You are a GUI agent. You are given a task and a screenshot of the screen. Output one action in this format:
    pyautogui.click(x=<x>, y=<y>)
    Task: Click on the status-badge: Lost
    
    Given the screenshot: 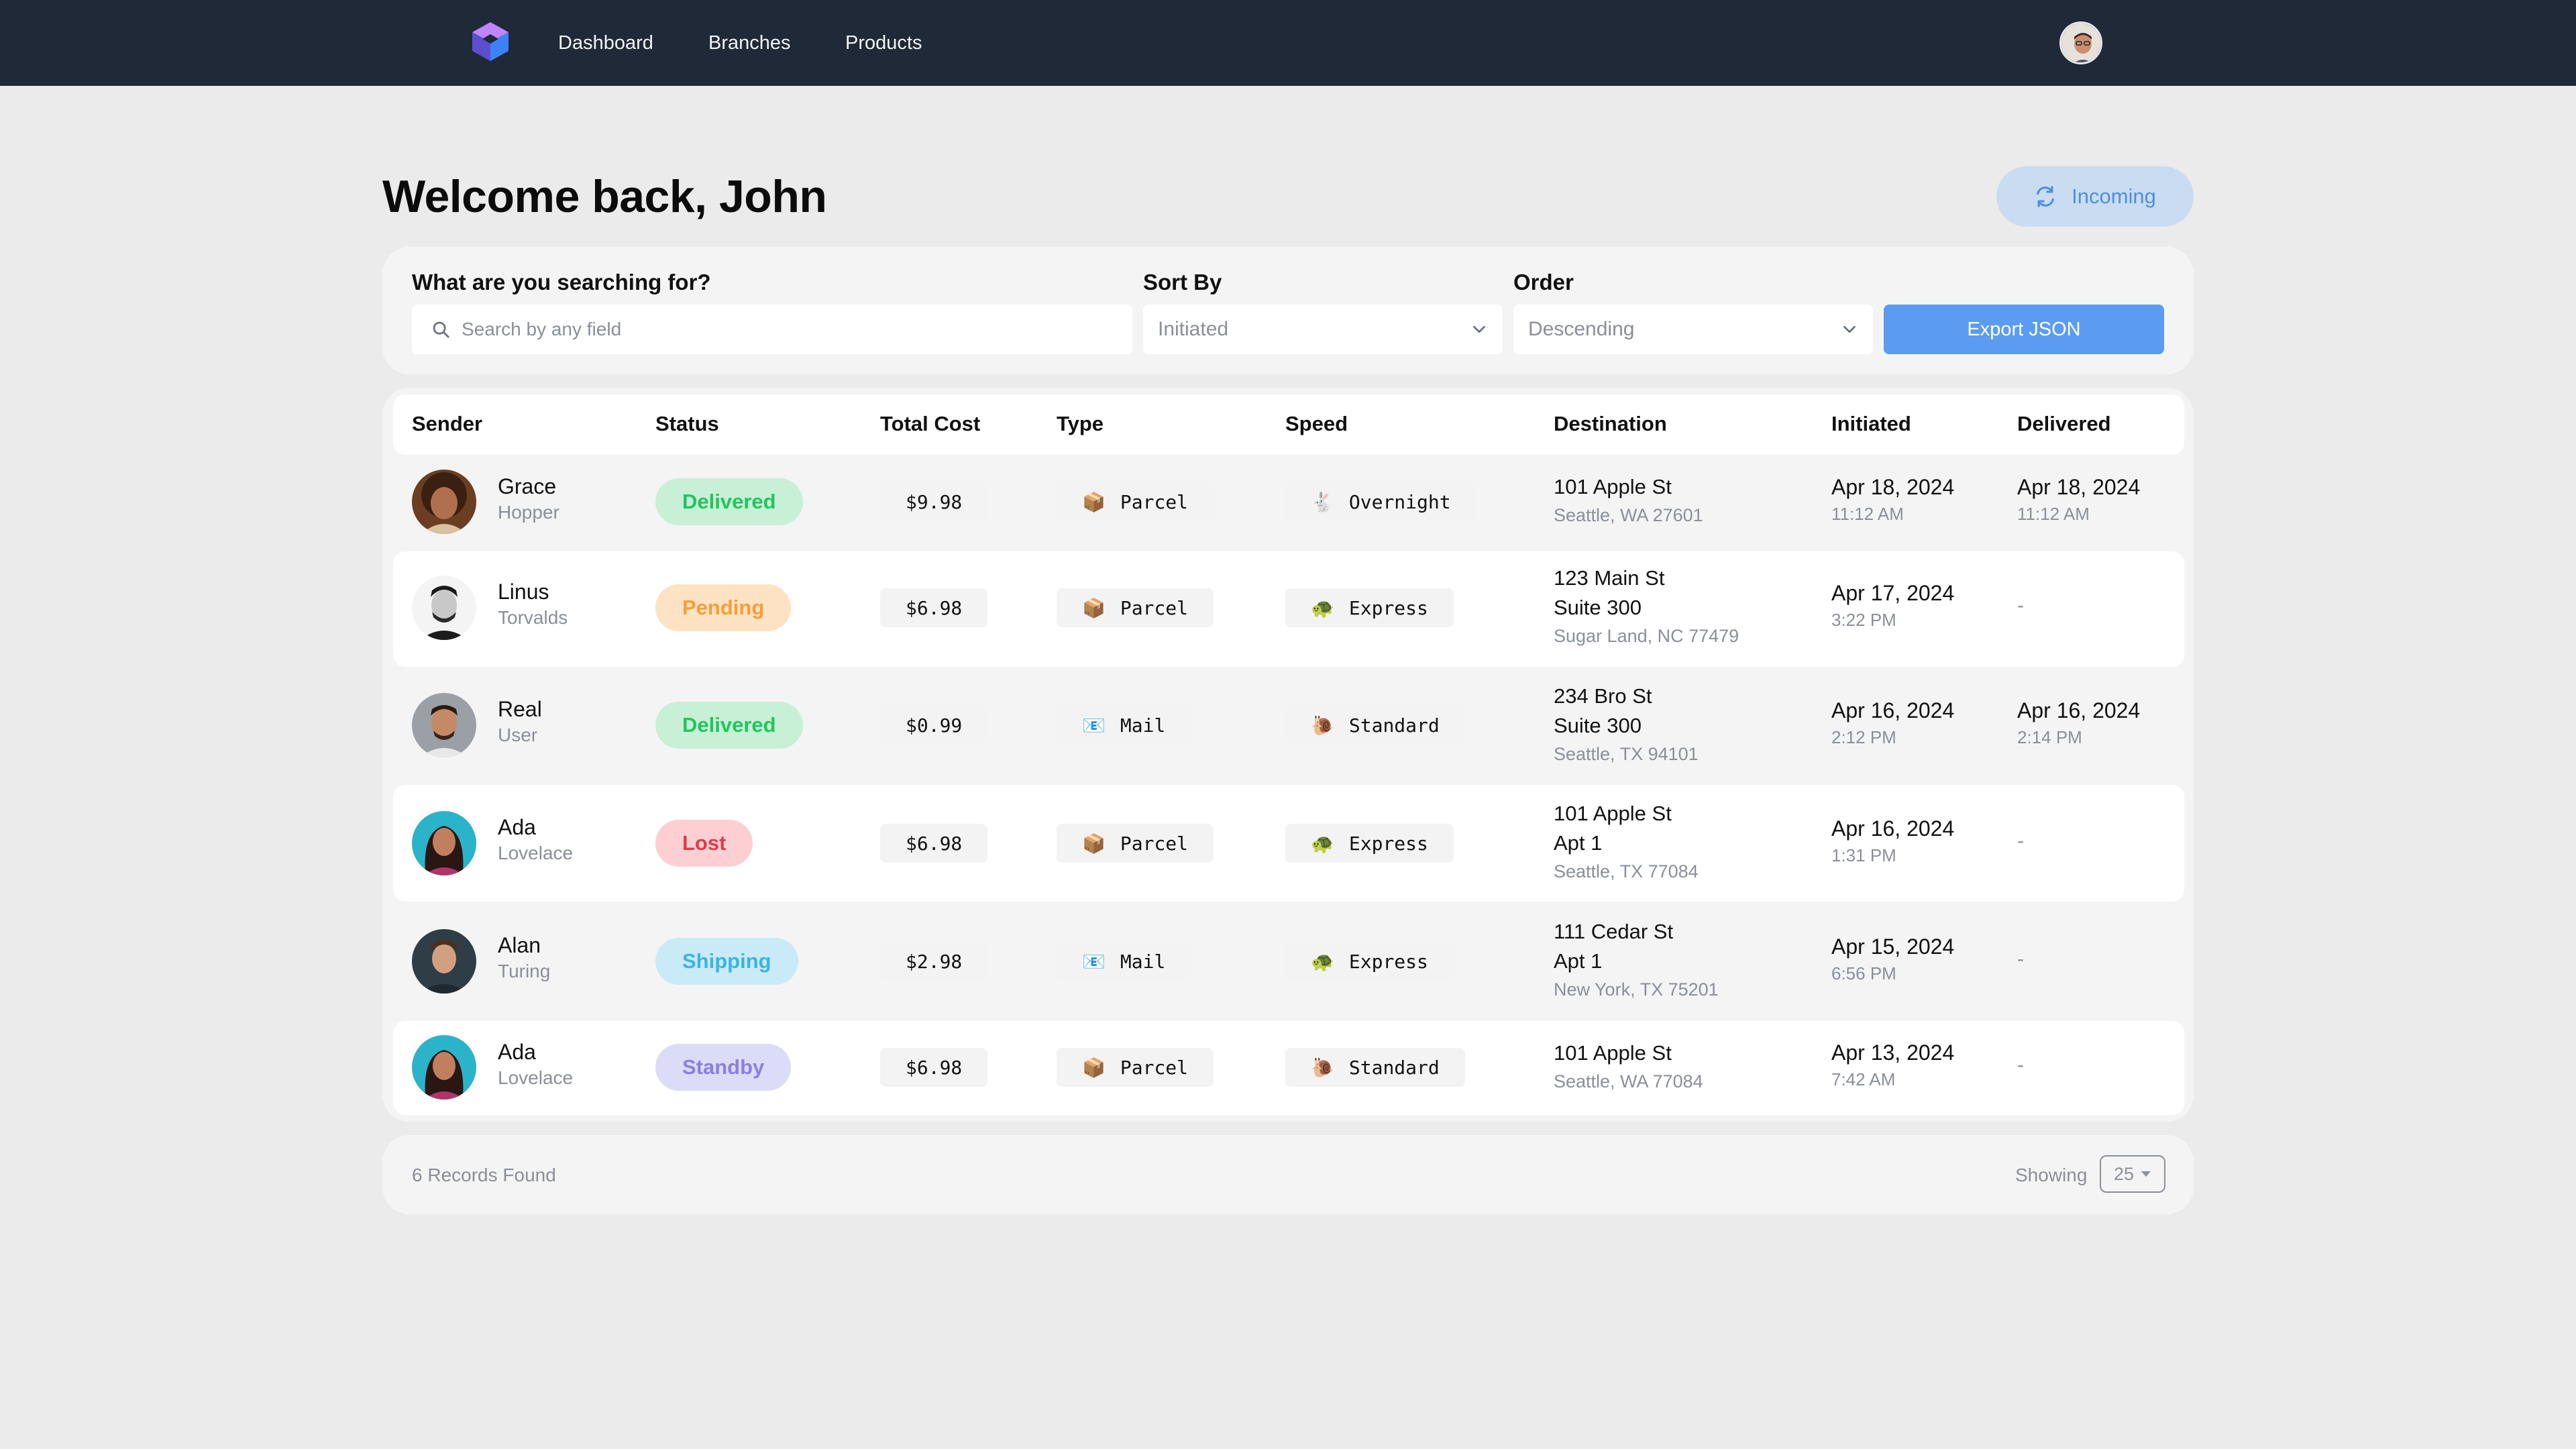 What is the action you would take?
    pyautogui.click(x=704, y=843)
    